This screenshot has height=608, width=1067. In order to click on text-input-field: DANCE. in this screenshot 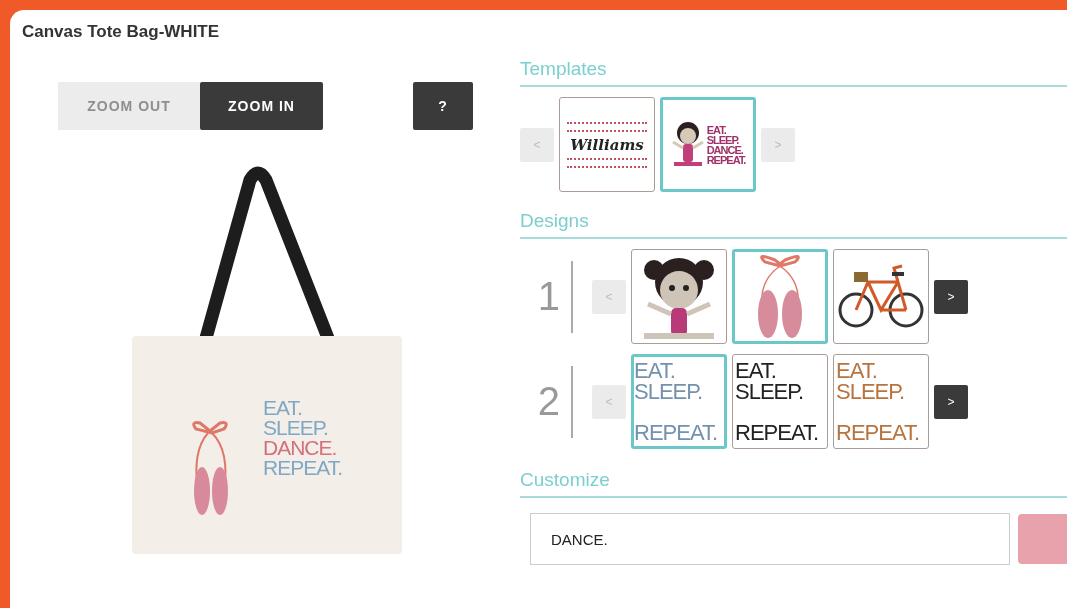, I will do `click(770, 539)`.